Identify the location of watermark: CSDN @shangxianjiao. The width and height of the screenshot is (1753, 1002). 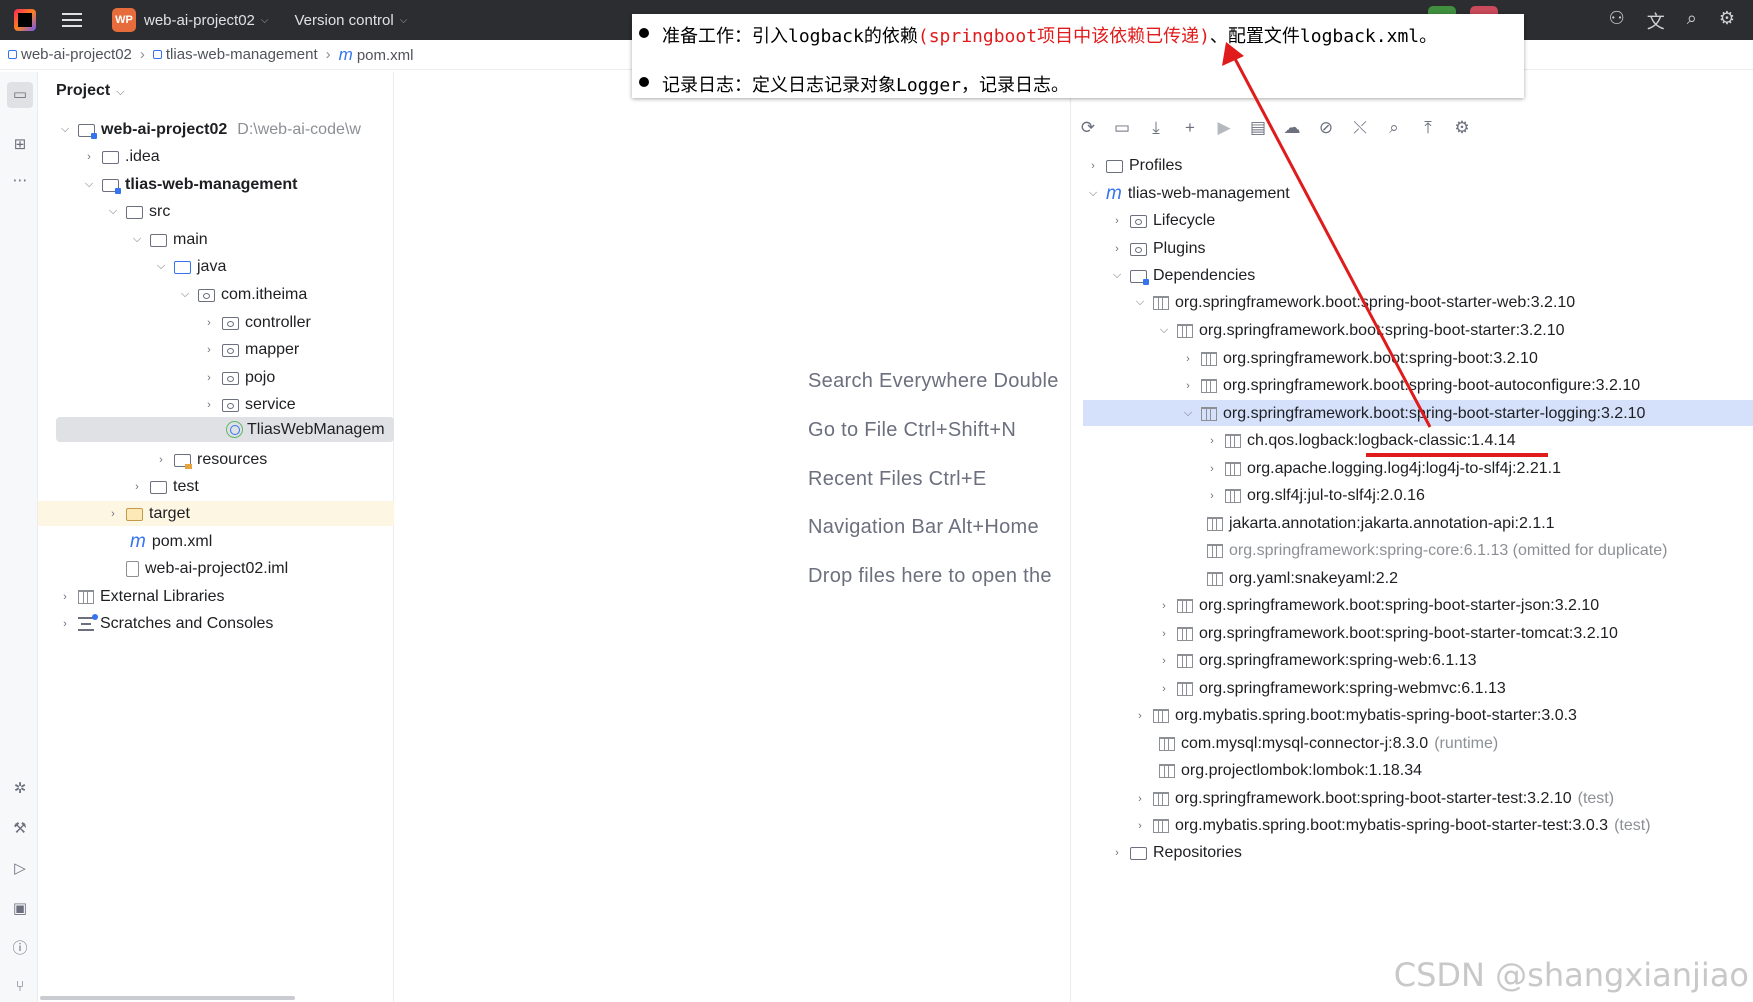
(1571, 975).